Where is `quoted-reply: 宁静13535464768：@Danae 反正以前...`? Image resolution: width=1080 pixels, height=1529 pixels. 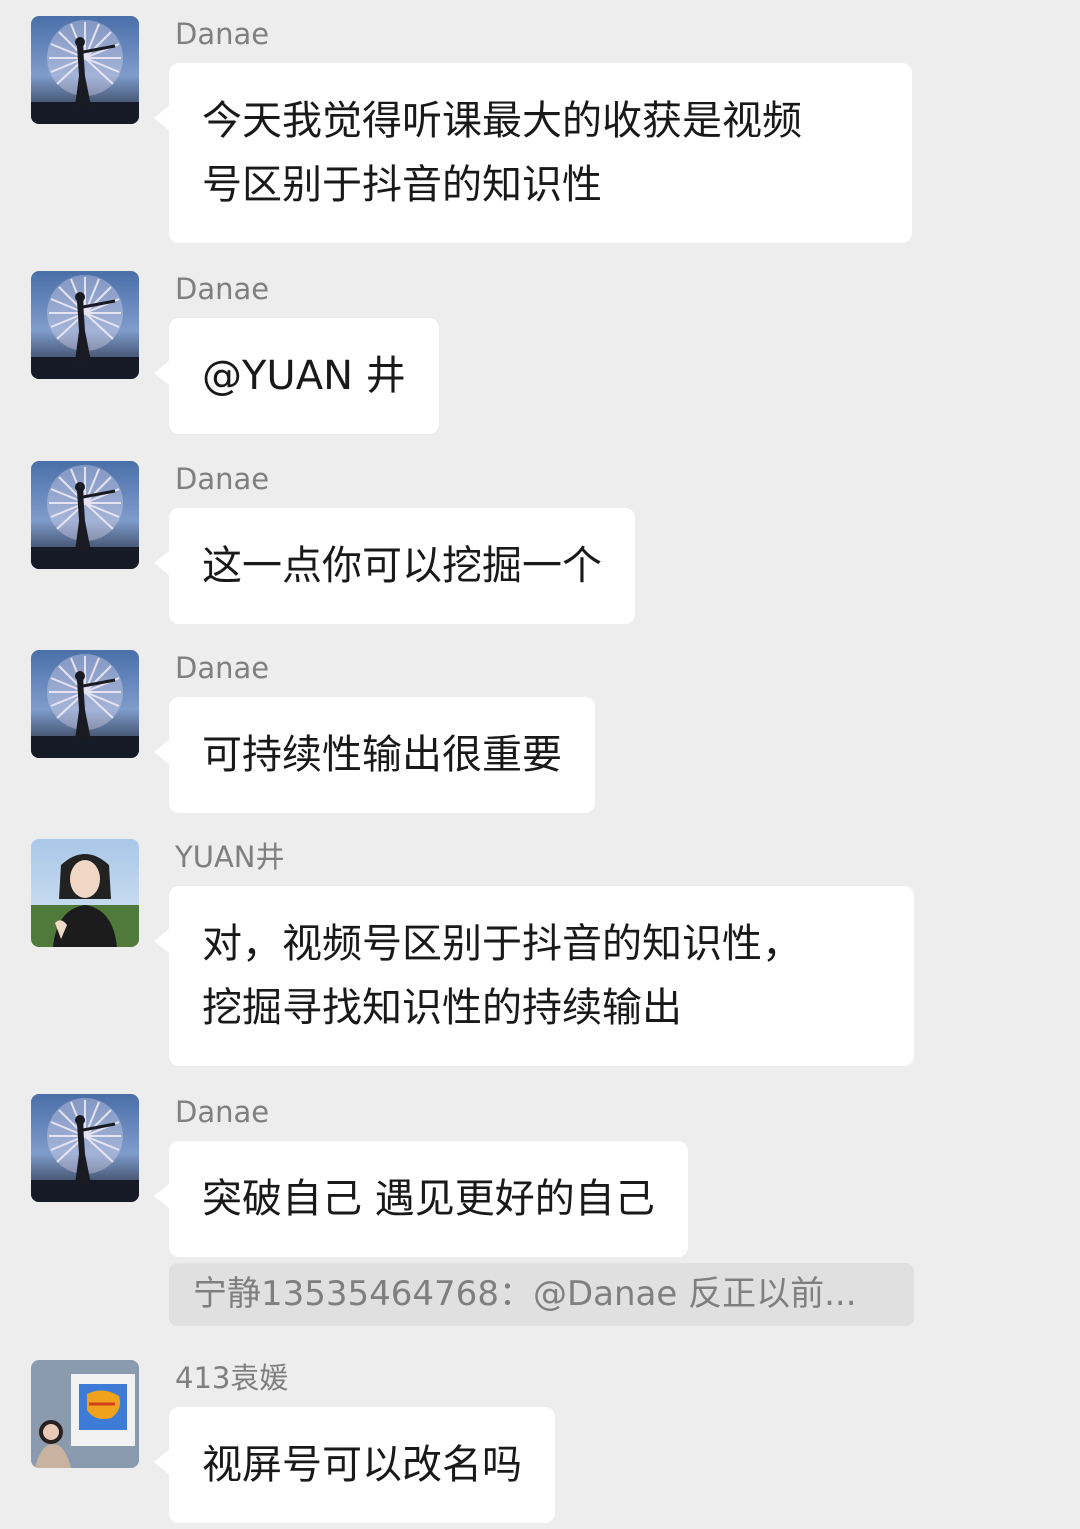
quoted-reply: 宁静13535464768：@Danae 反正以前... is located at coordinates (541, 1294).